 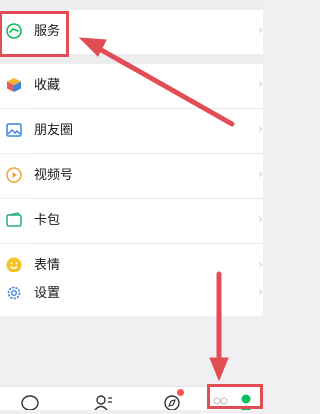 What do you see at coordinates (164, 85) in the screenshot?
I see `arrow-to-service-line` at bounding box center [164, 85].